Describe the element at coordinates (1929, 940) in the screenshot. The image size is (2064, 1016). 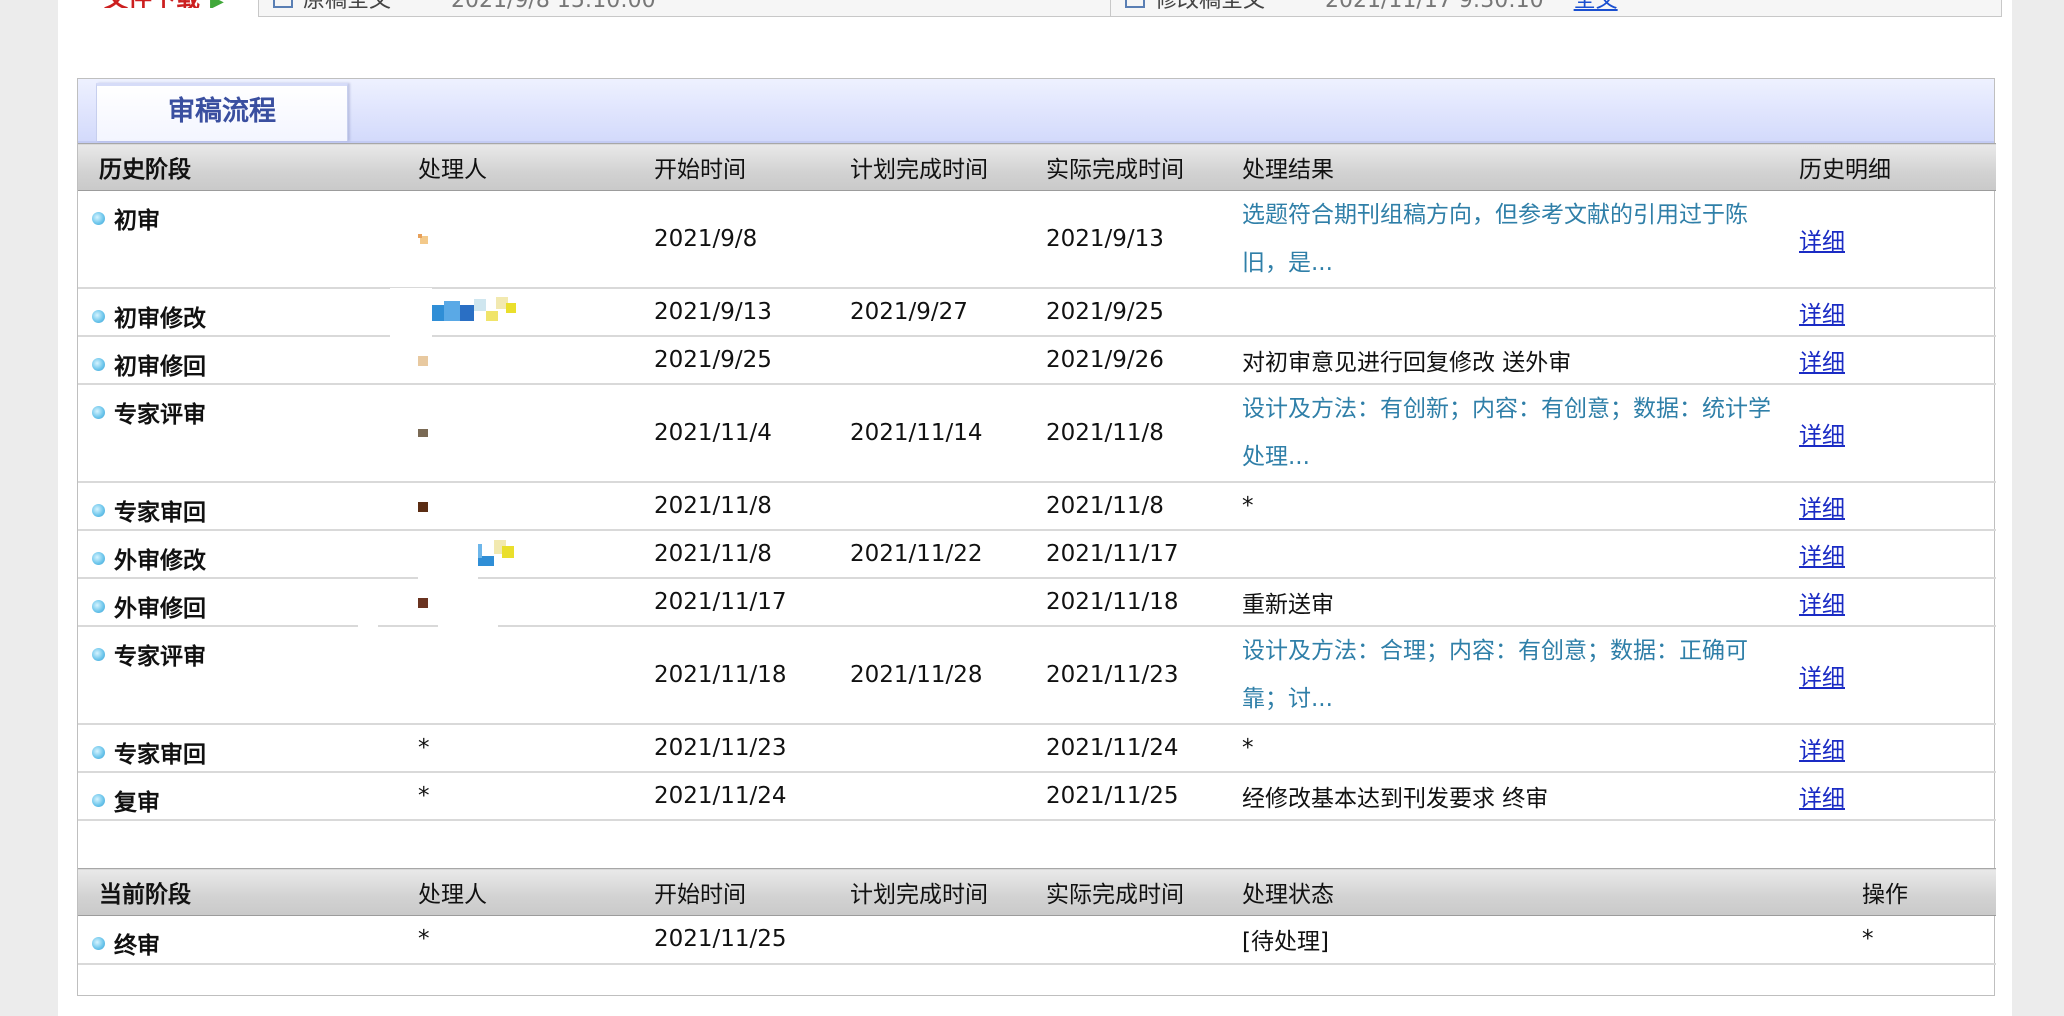
I see `action-cell: *` at that location.